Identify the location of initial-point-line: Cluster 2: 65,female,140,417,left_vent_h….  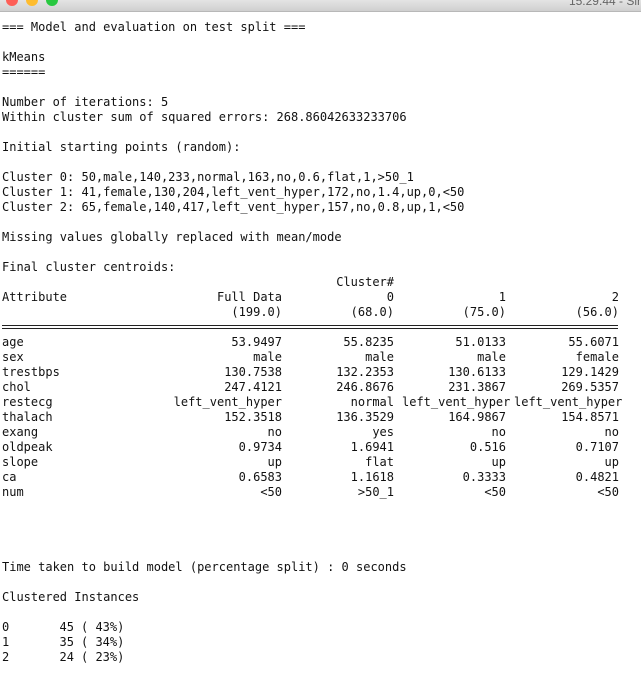
(233, 207).